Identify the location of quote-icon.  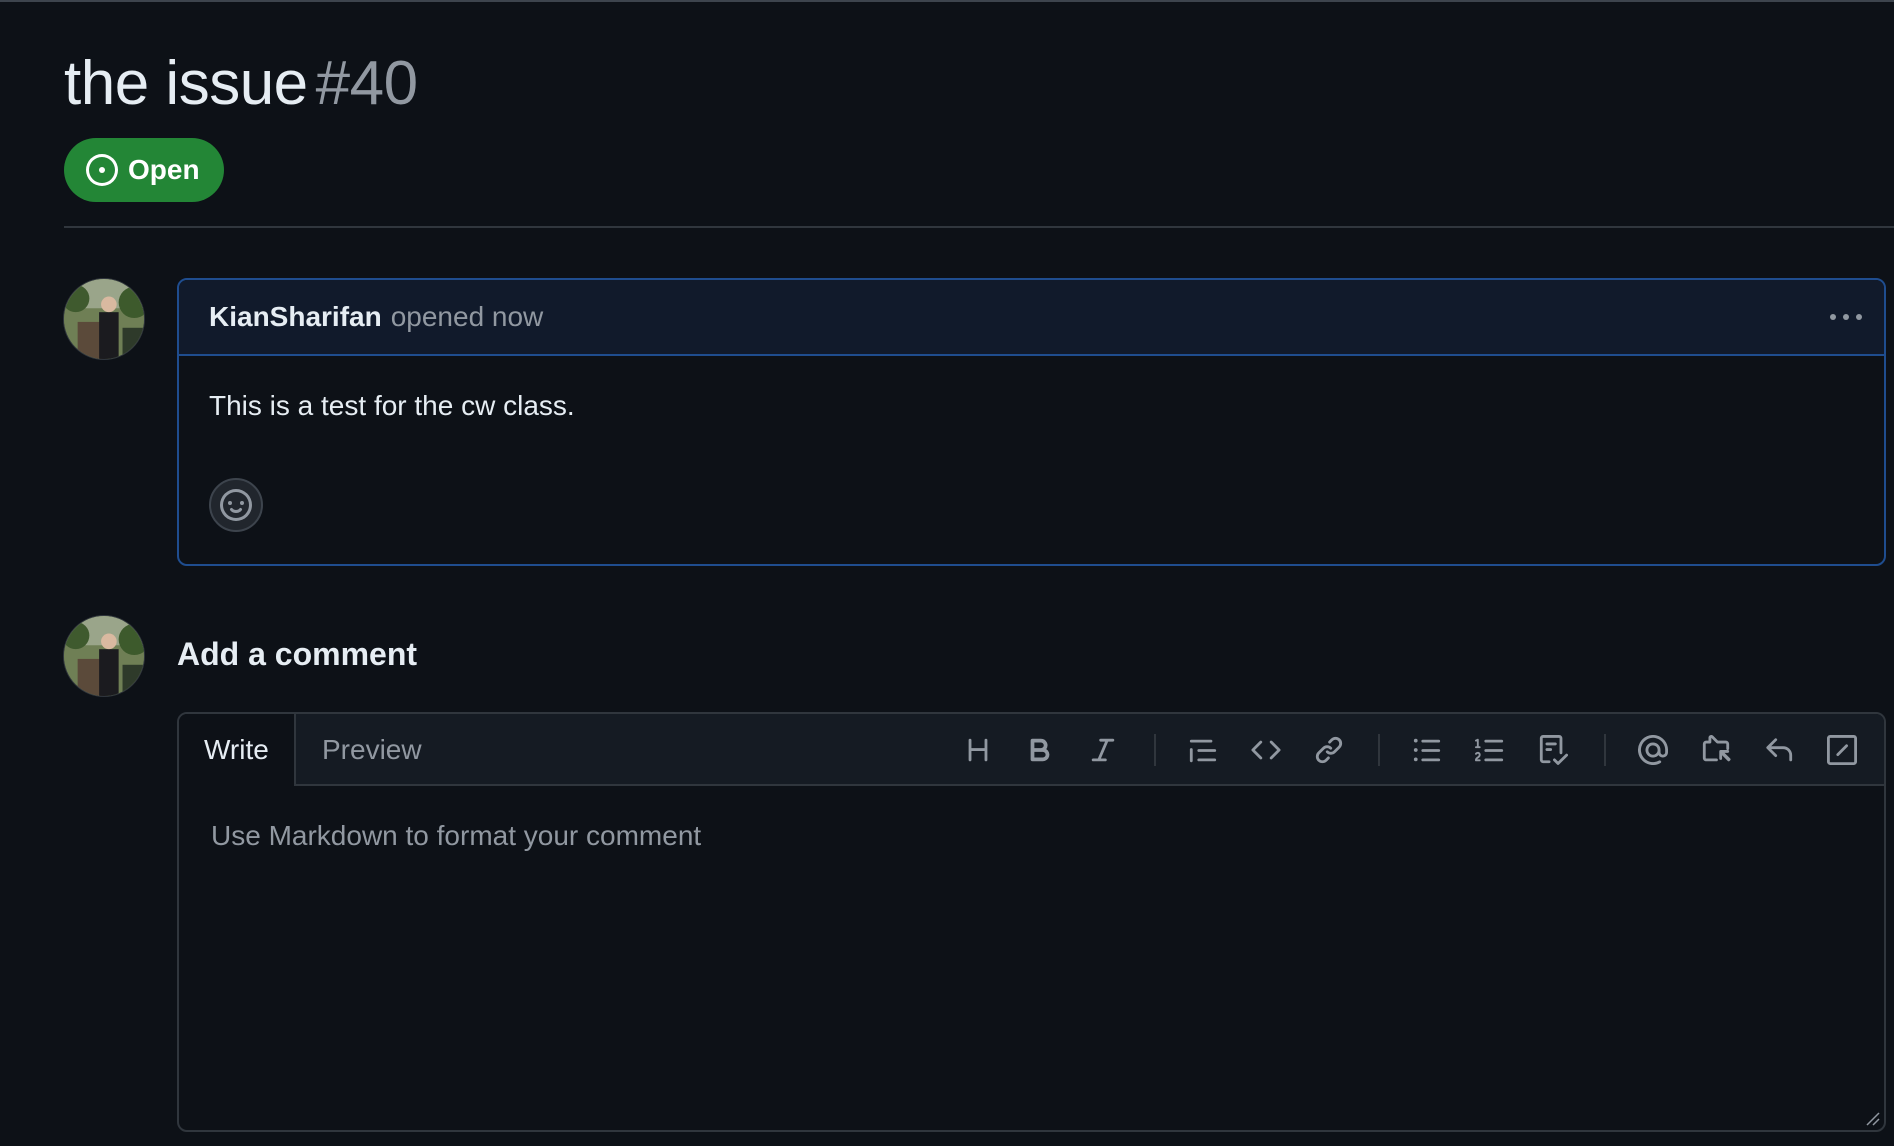
(1203, 751).